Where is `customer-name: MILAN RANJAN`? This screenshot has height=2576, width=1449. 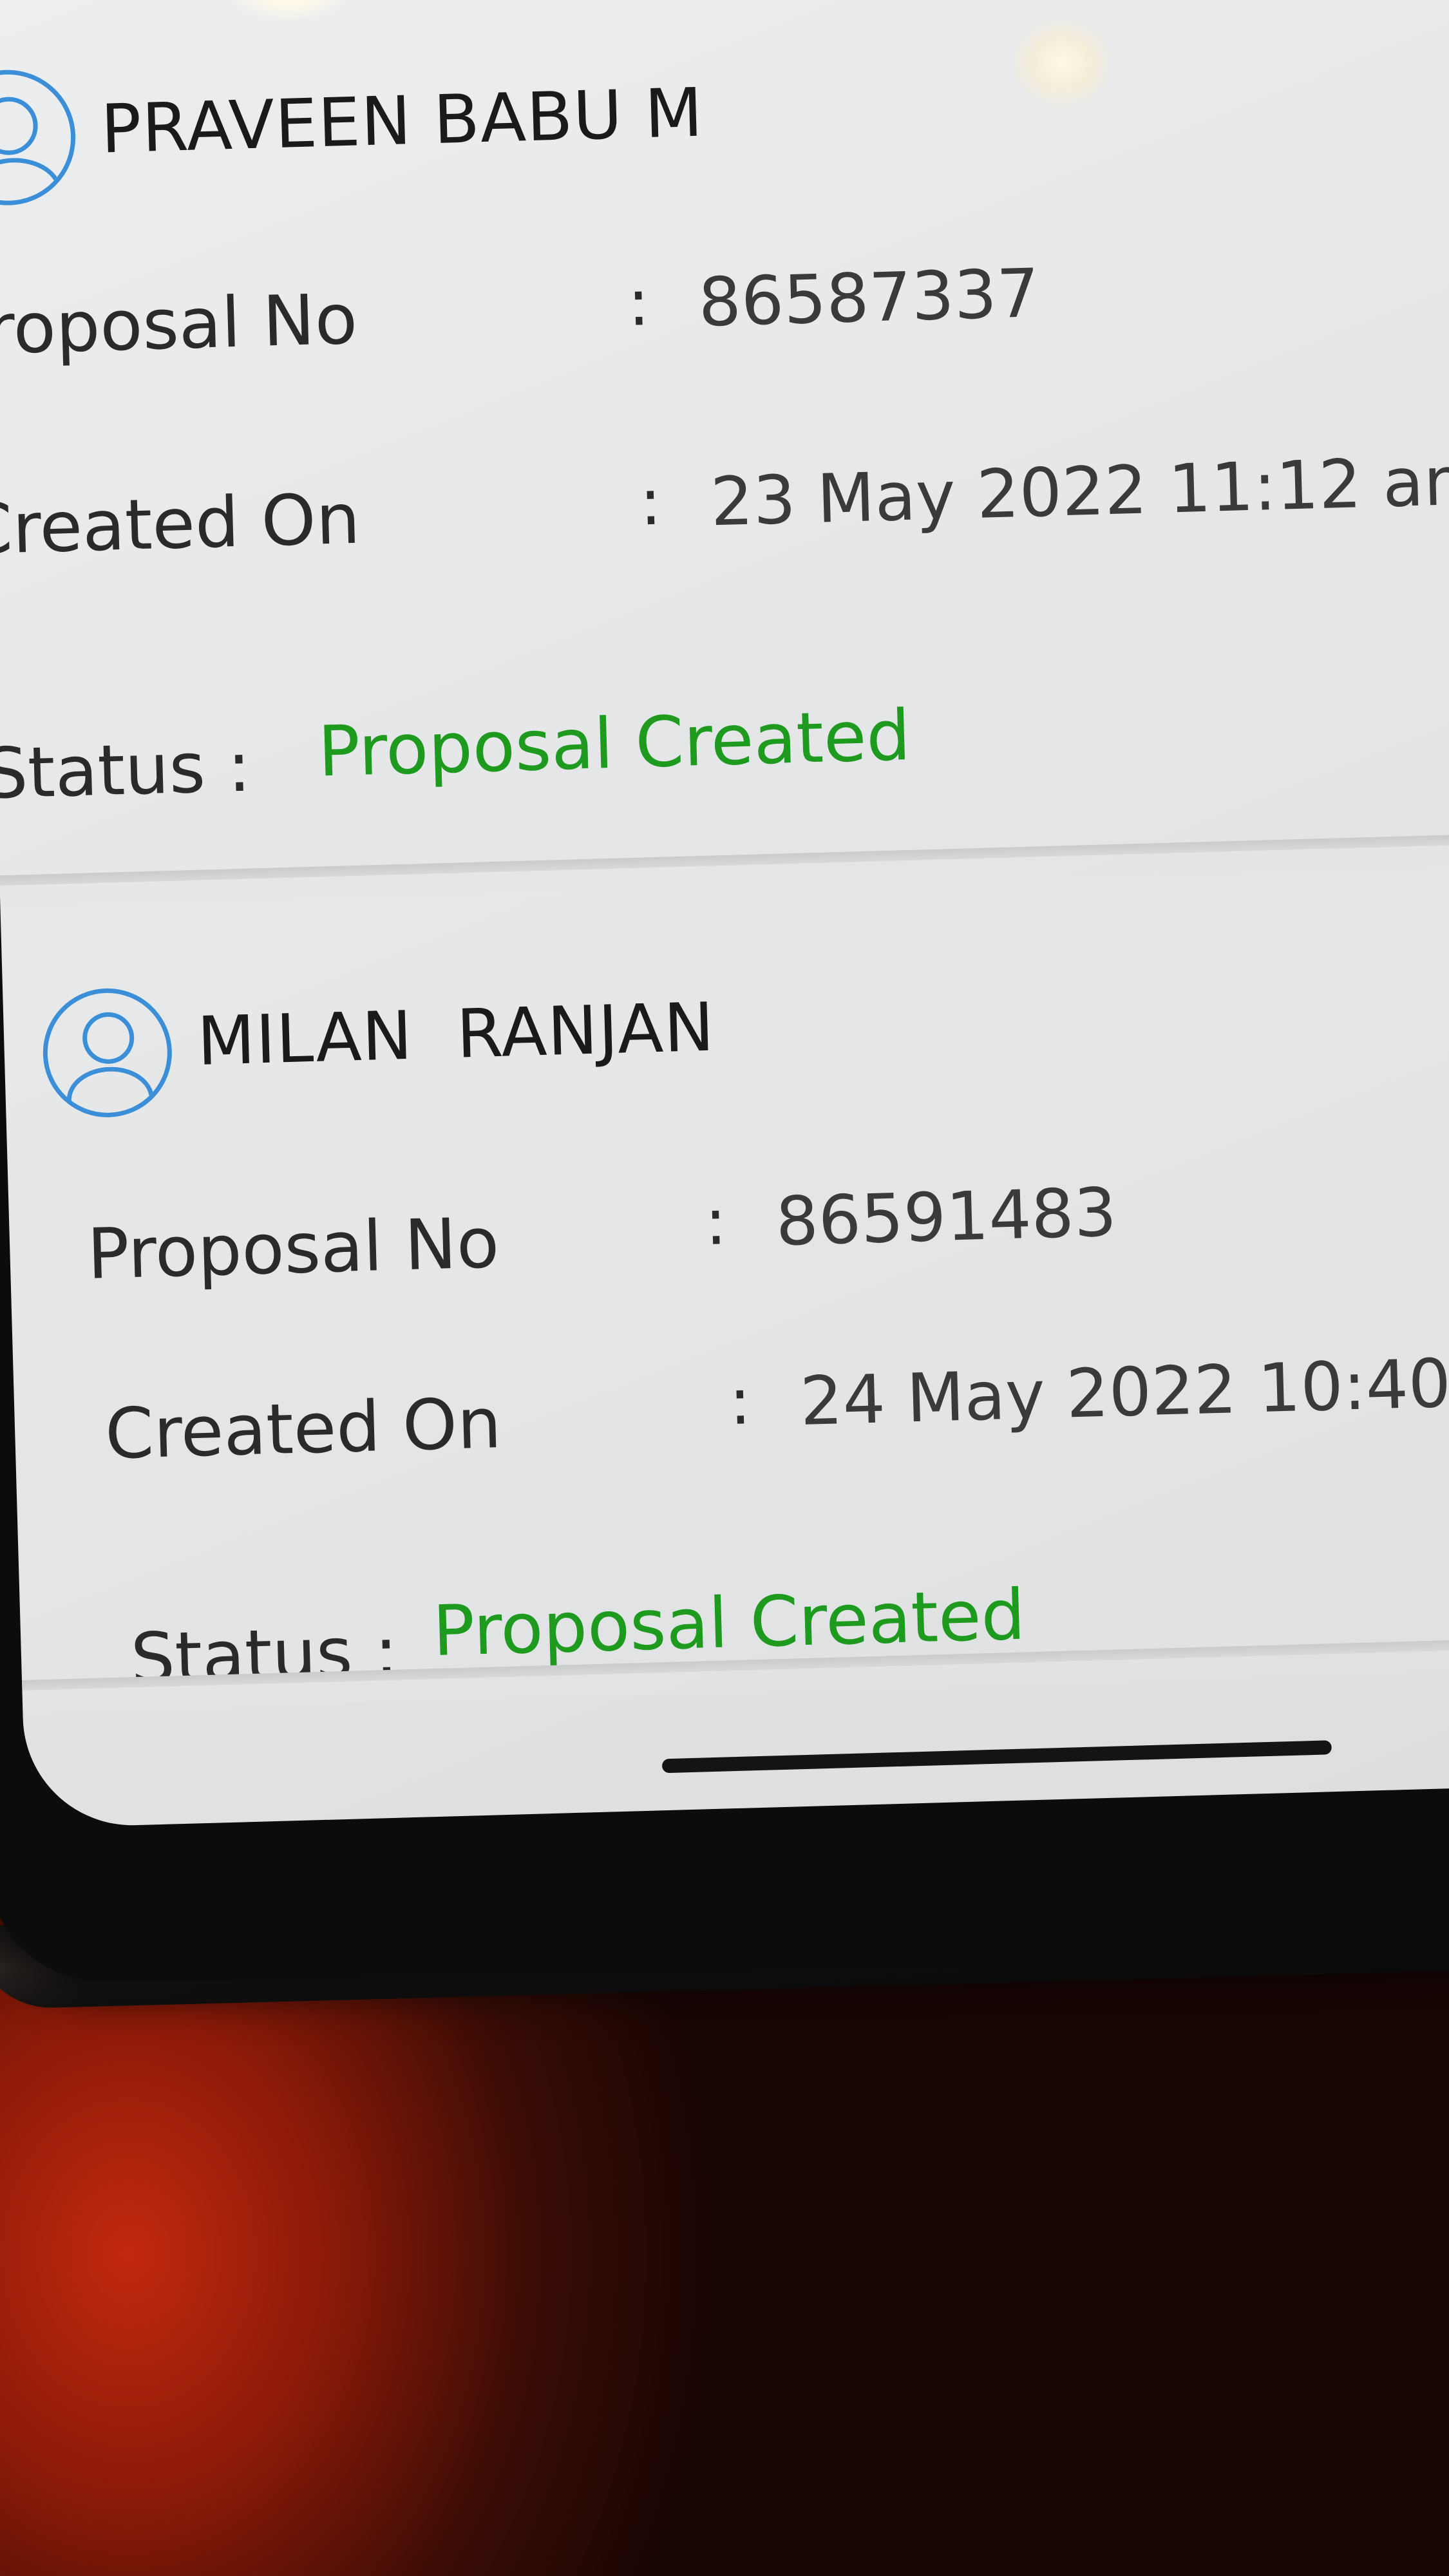 customer-name: MILAN RANJAN is located at coordinates (456, 1034).